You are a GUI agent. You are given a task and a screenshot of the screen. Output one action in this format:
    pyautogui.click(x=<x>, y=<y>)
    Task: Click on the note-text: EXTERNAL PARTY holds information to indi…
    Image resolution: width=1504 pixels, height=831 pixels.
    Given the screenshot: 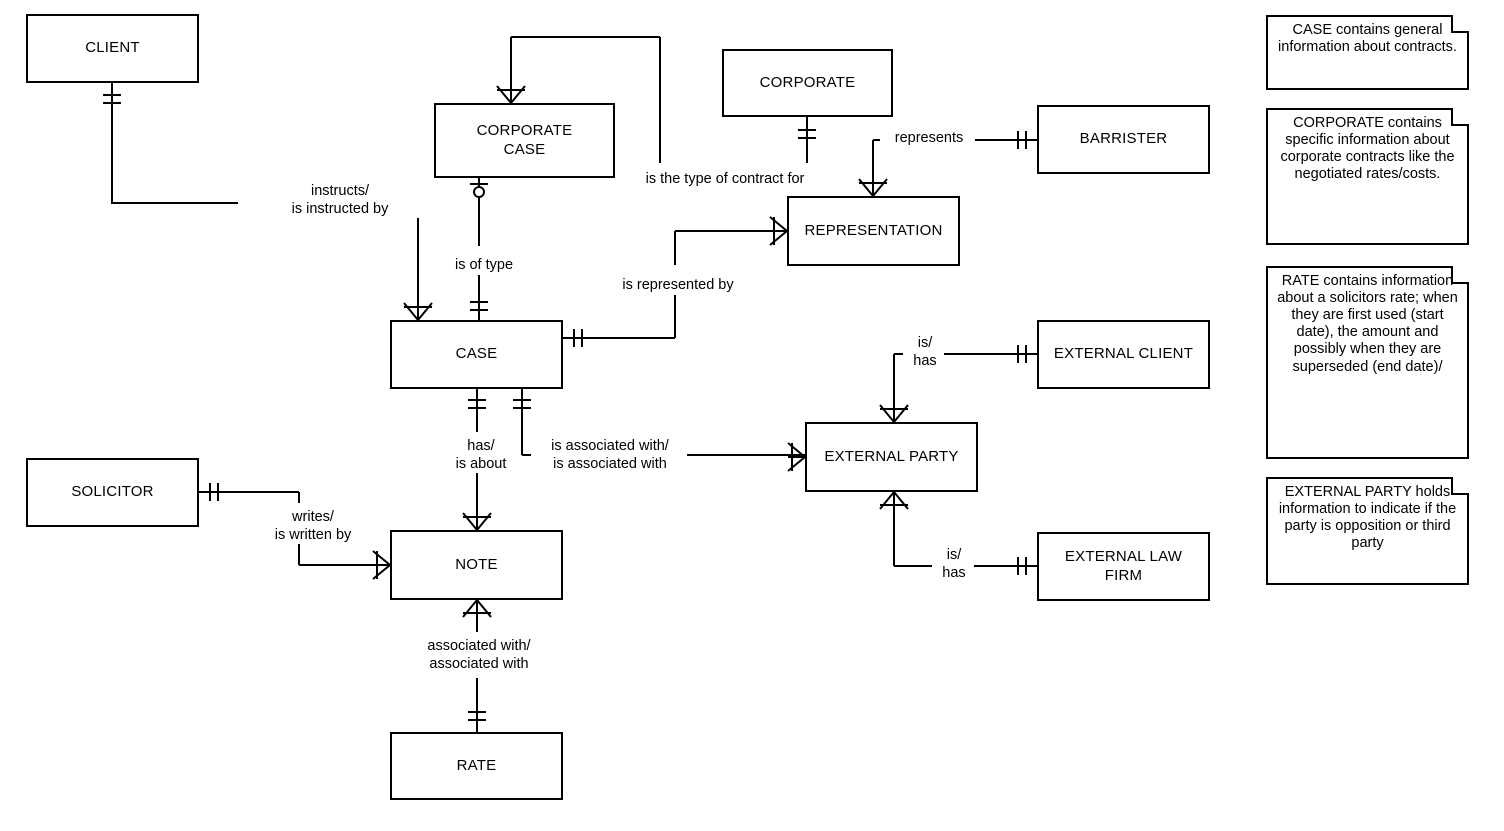 What is the action you would take?
    pyautogui.click(x=1367, y=518)
    